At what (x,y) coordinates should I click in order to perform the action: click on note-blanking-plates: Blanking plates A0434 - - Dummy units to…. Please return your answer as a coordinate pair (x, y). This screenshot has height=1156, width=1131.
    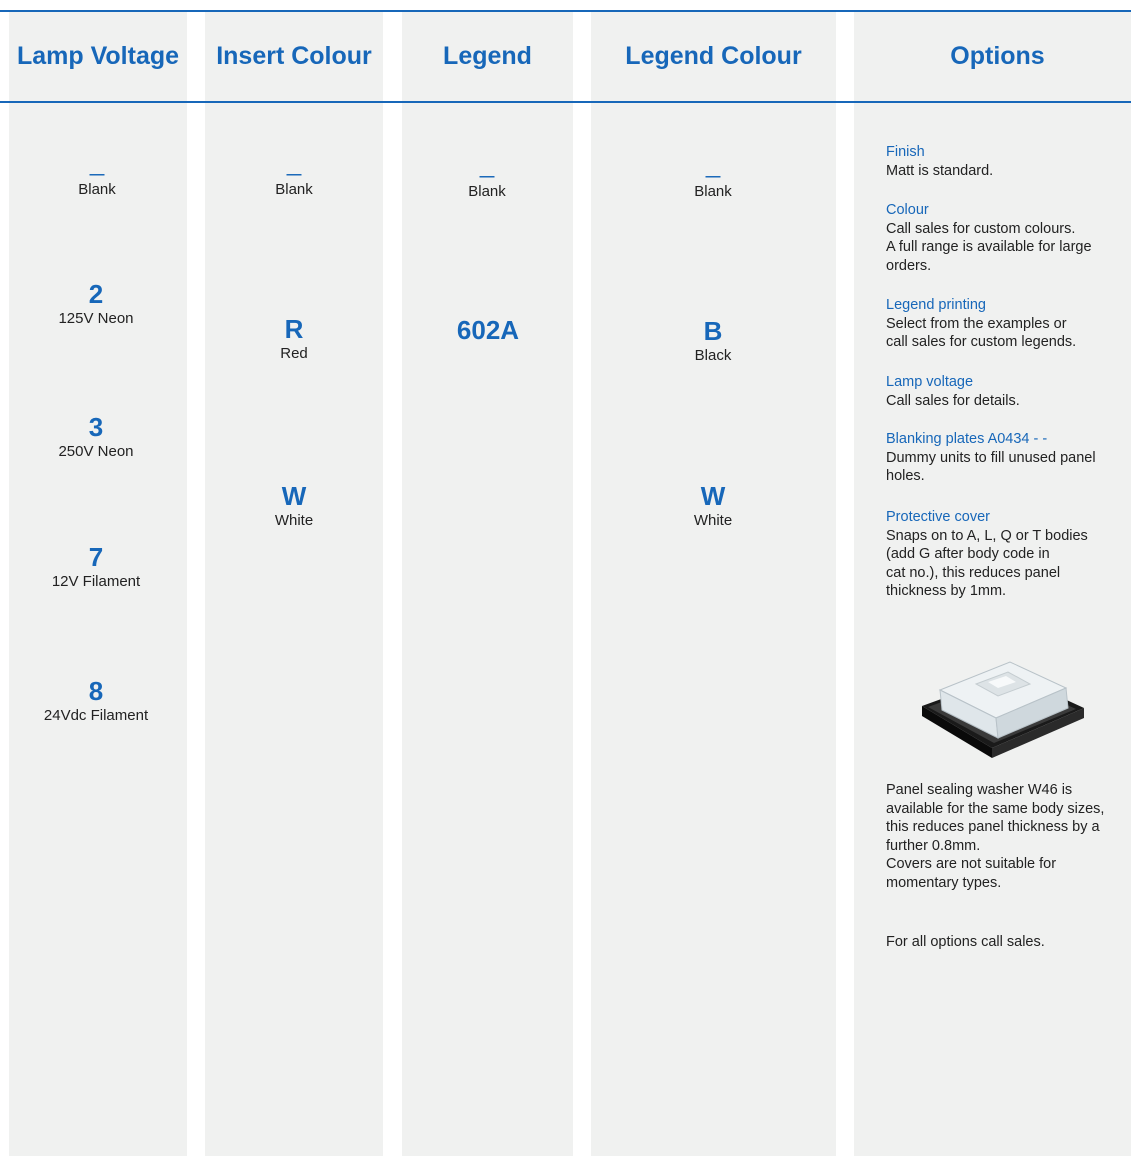
    Looking at the image, I should click on (1006, 458).